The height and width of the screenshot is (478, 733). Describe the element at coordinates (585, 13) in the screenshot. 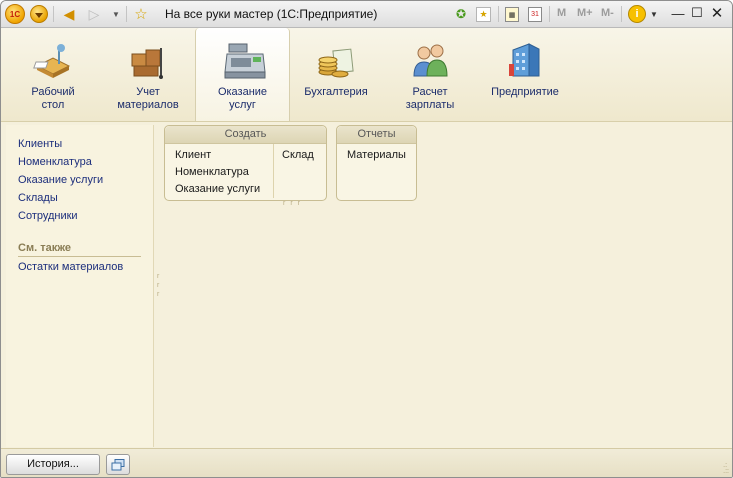

I see `memory-plus-button: M+` at that location.